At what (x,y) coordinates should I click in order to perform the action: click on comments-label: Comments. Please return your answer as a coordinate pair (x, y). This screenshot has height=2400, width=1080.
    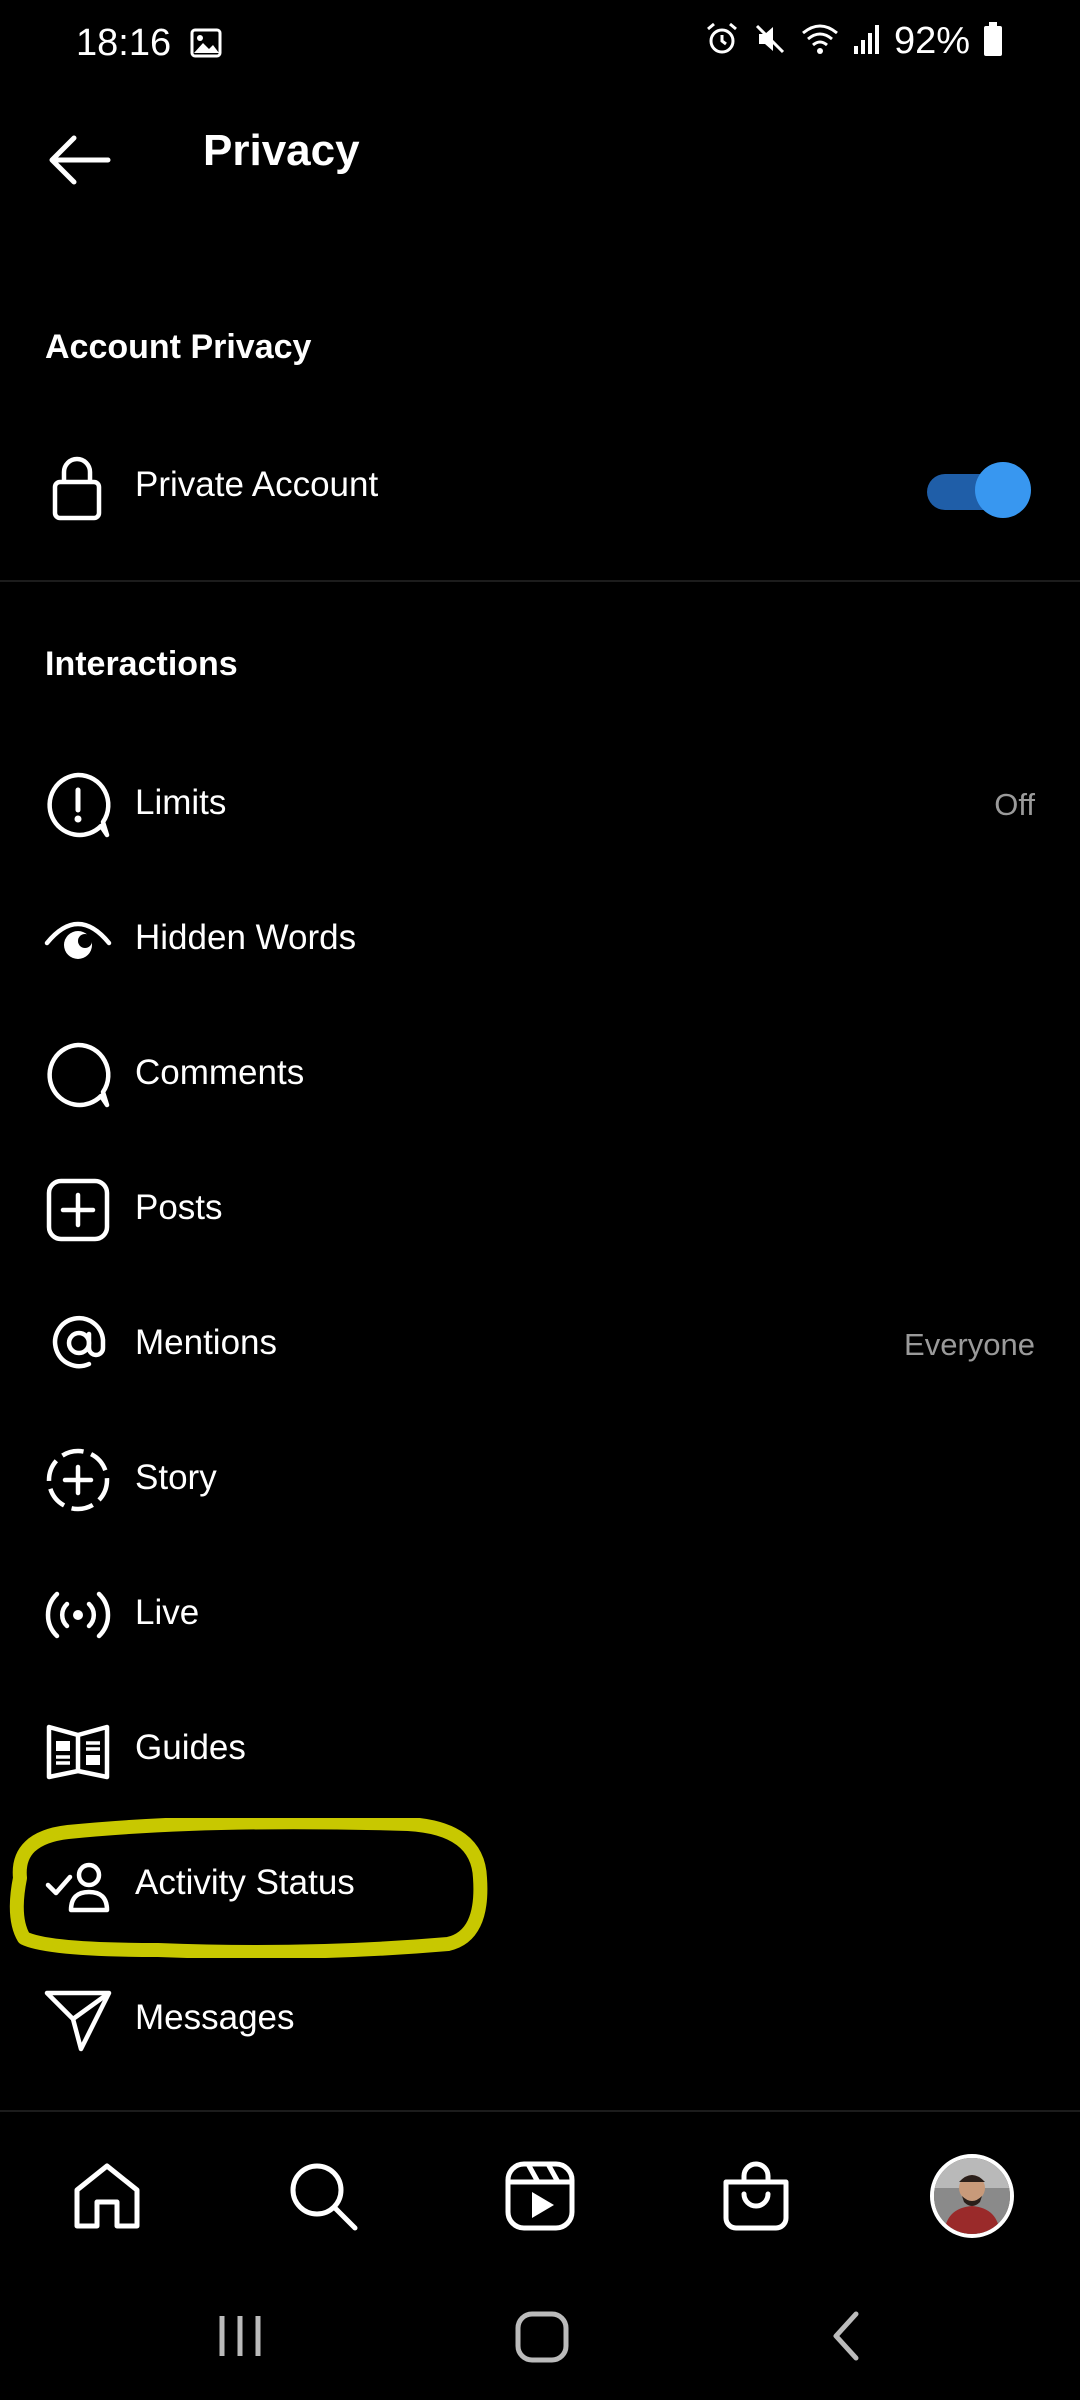
    Looking at the image, I should click on (220, 1072).